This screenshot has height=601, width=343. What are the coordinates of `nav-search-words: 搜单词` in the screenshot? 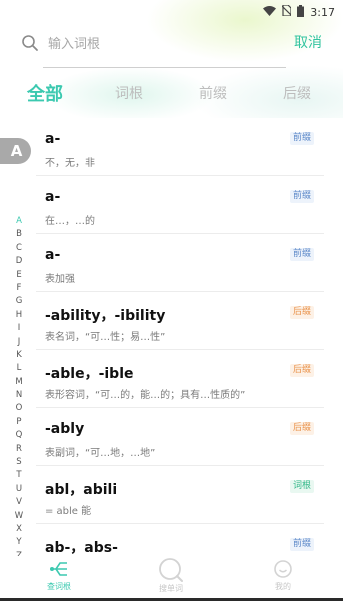 It's located at (171, 576).